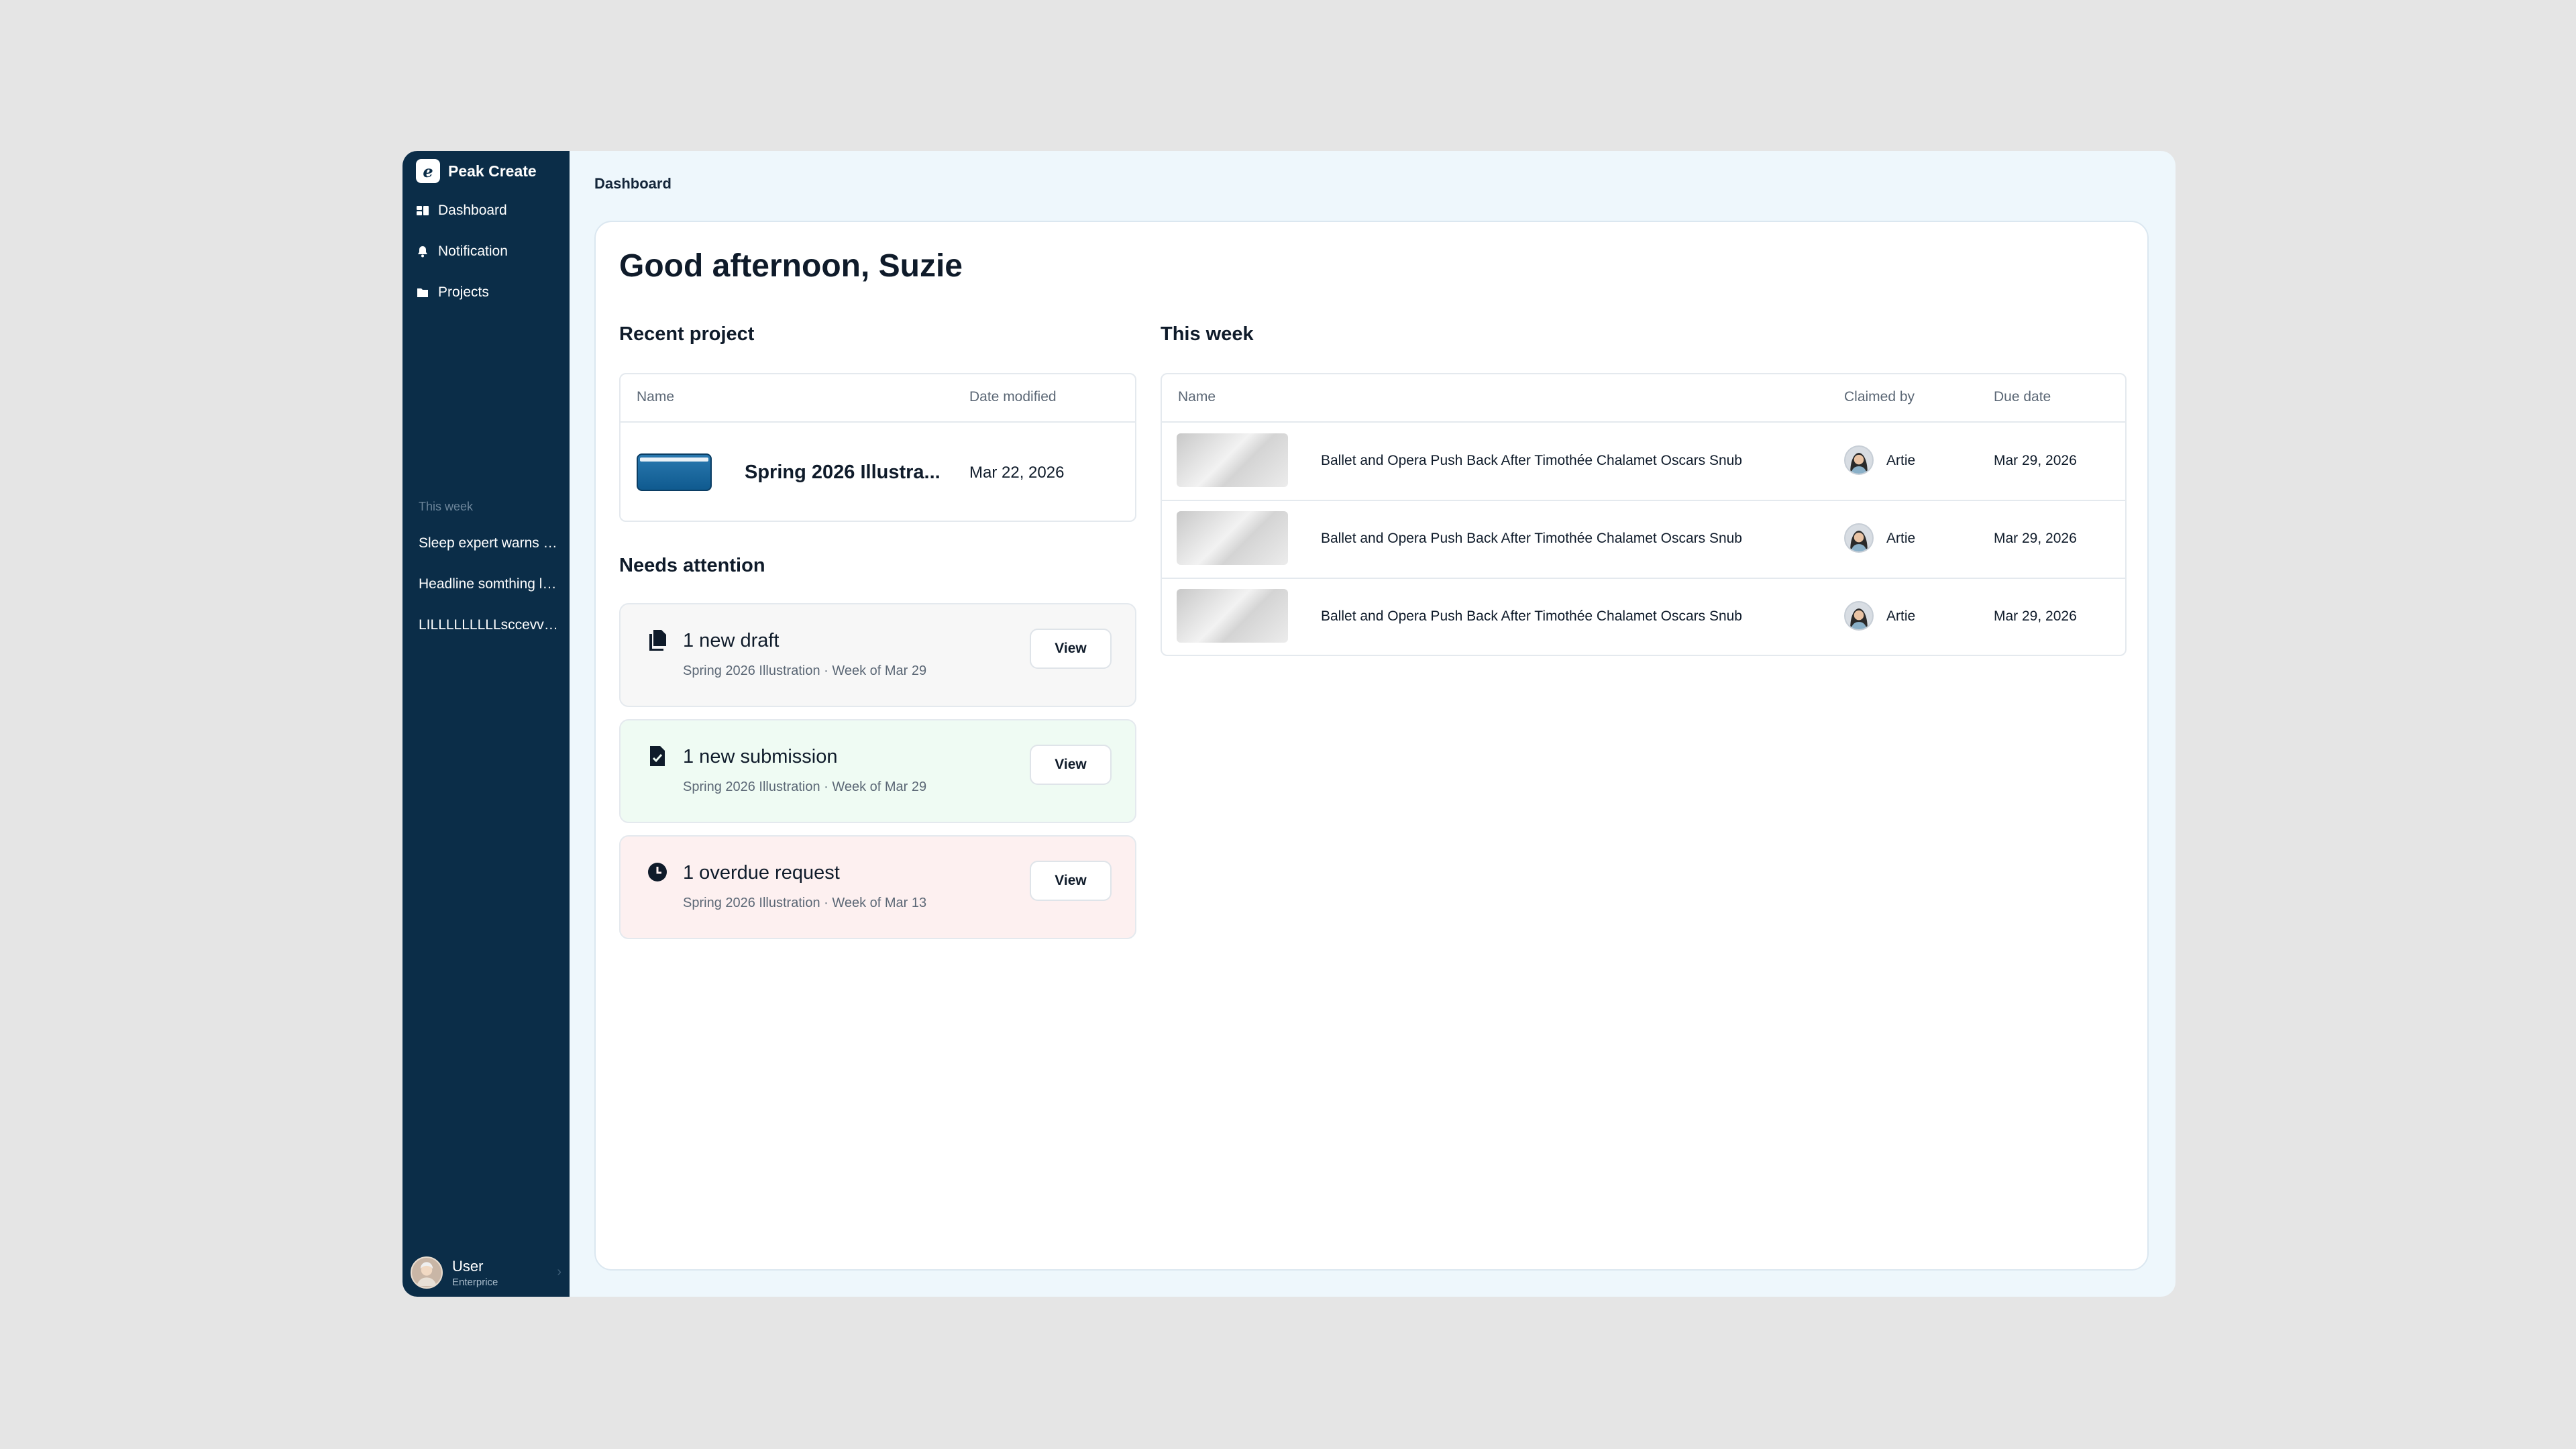 Image resolution: width=2576 pixels, height=1449 pixels. Describe the element at coordinates (1879, 397) in the screenshot. I see `column-header-claimed-by: Claimed by` at that location.